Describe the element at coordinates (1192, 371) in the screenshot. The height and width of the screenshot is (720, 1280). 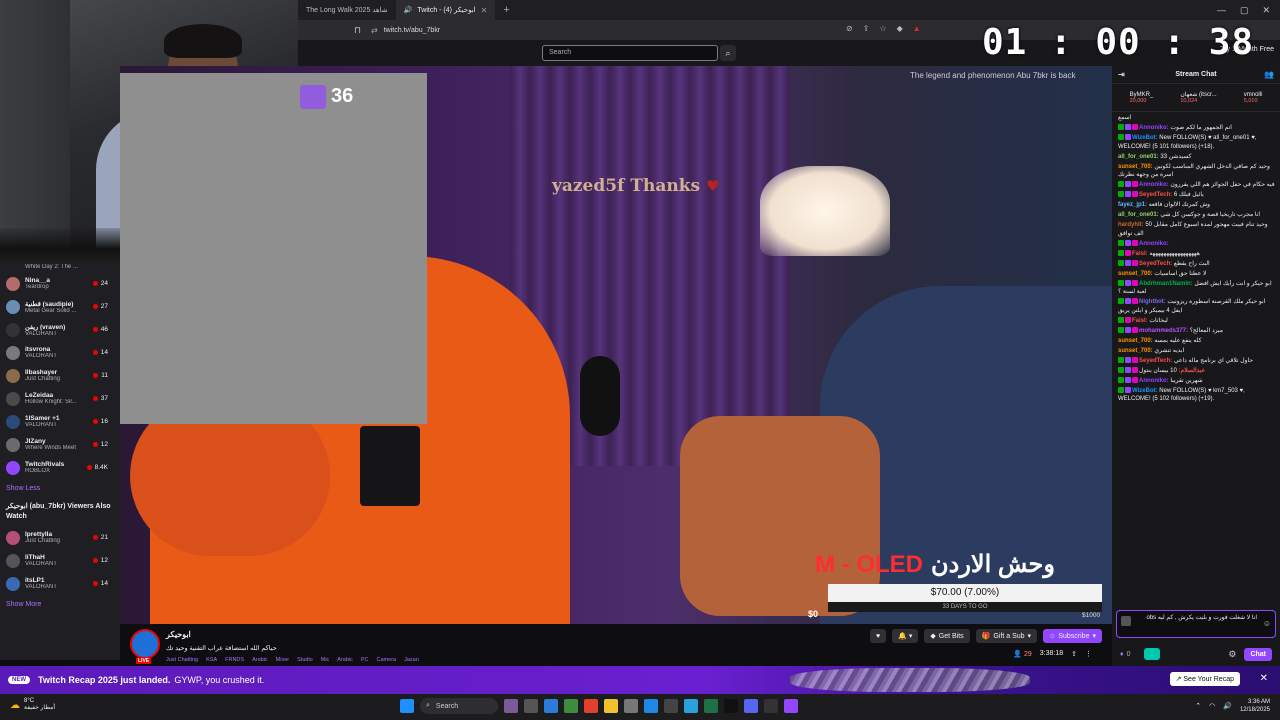
I see `chat-username: عبدالسلام:` at that location.